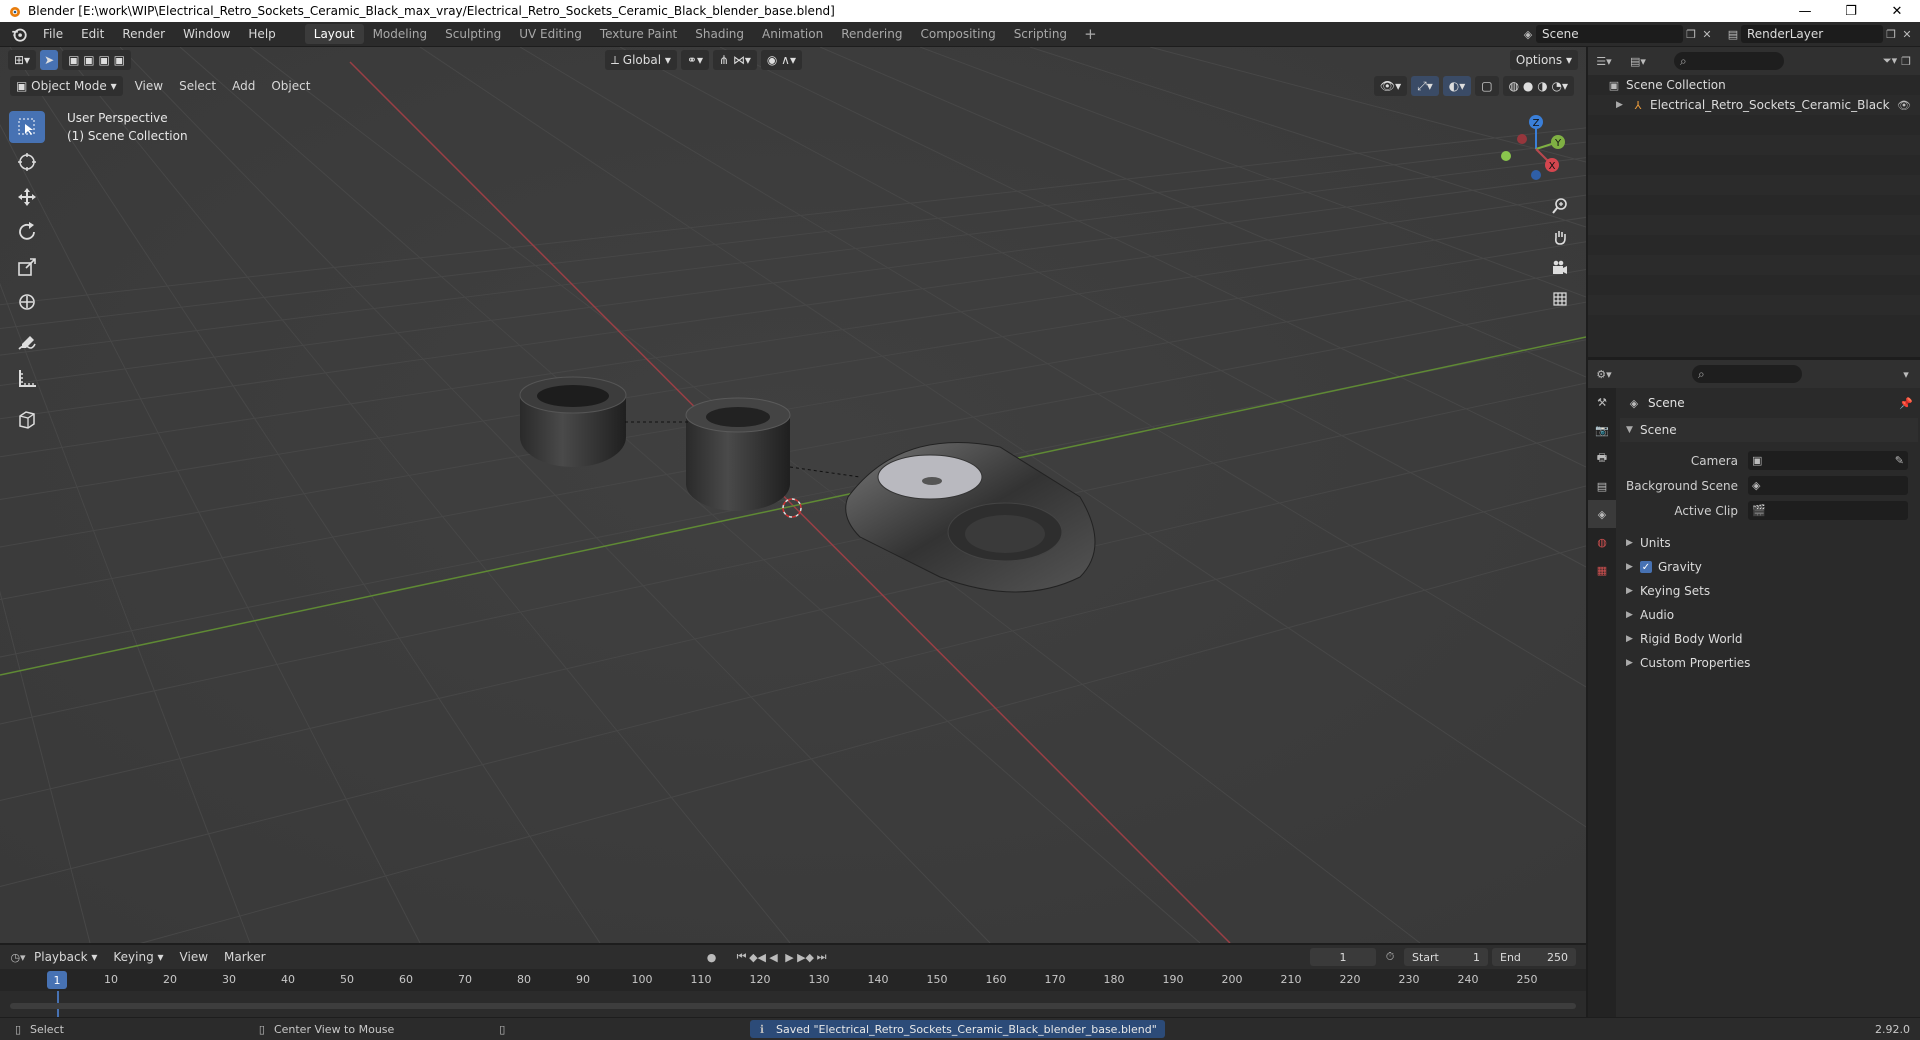 This screenshot has height=1040, width=1920. Describe the element at coordinates (1805, 11) in the screenshot. I see `minimize-button: —` at that location.